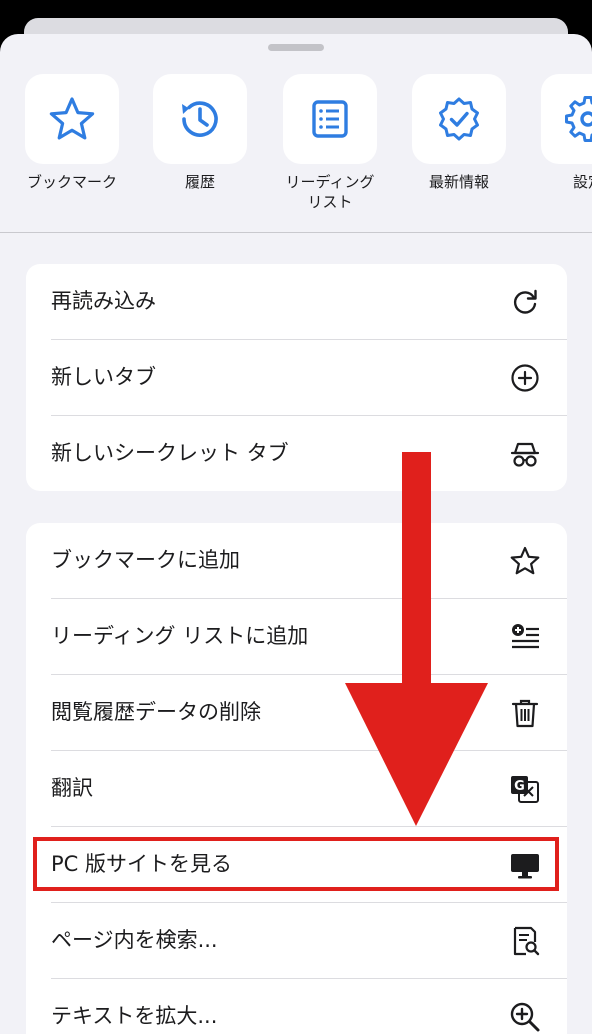  I want to click on translate-label: 翻訳, so click(72, 788).